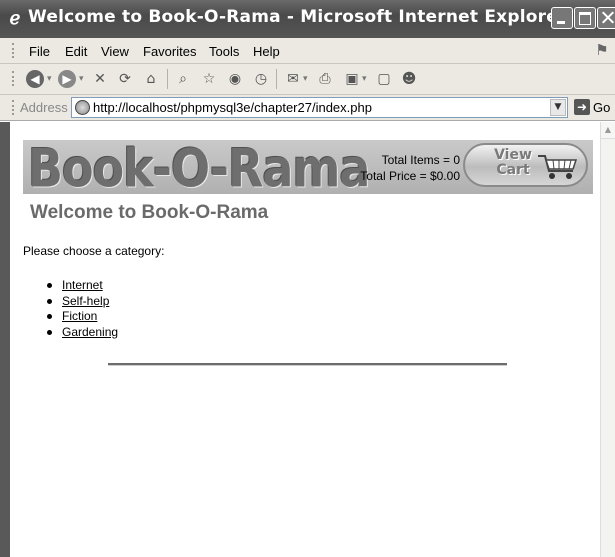 Image resolution: width=615 pixels, height=557 pixels. Describe the element at coordinates (224, 51) in the screenshot. I see `menu-tools: Tools` at that location.